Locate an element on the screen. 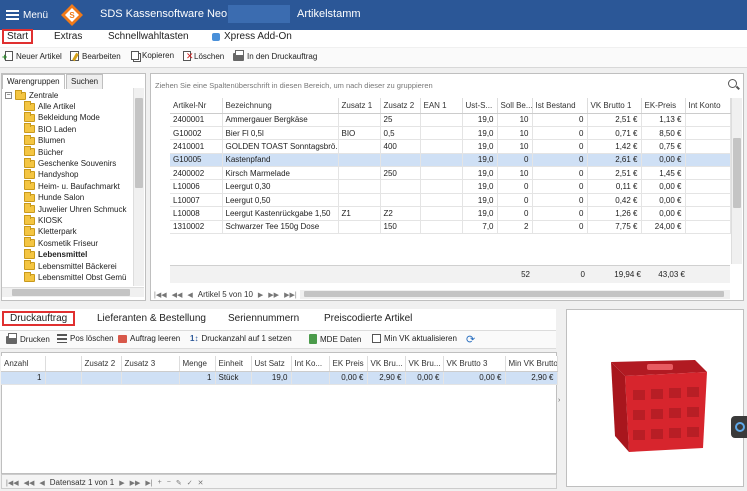  search-icon is located at coordinates (732, 83).